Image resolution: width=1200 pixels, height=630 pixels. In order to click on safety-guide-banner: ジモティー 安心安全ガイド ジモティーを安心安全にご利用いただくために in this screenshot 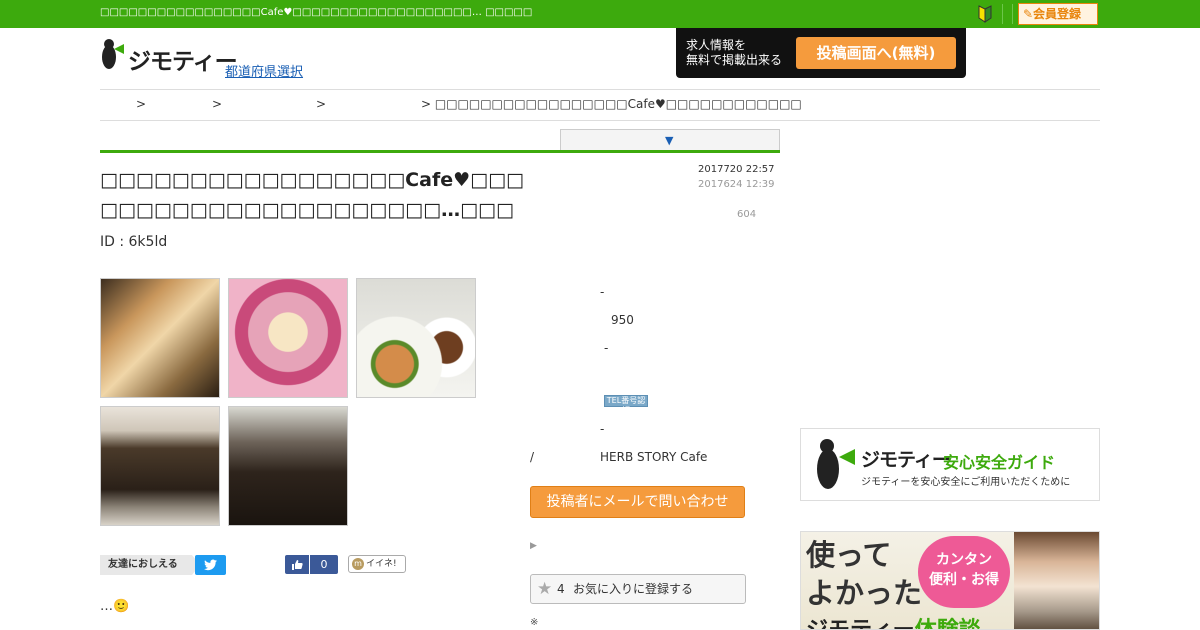, I will do `click(950, 464)`.